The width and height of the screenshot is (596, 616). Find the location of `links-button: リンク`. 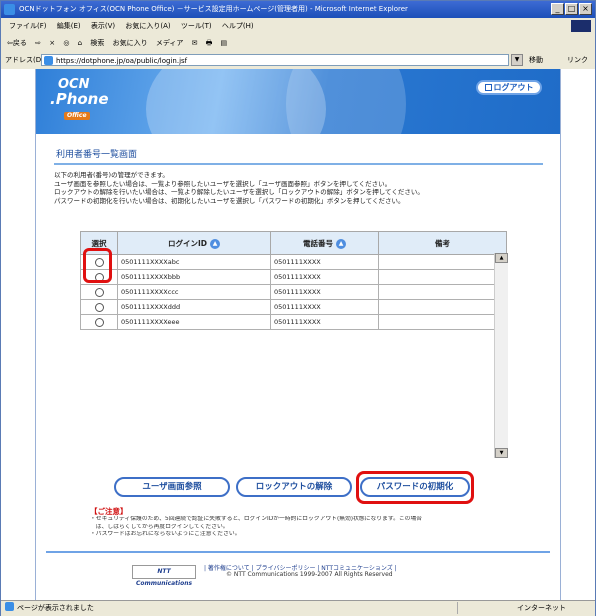

links-button: リンク is located at coordinates (577, 60).